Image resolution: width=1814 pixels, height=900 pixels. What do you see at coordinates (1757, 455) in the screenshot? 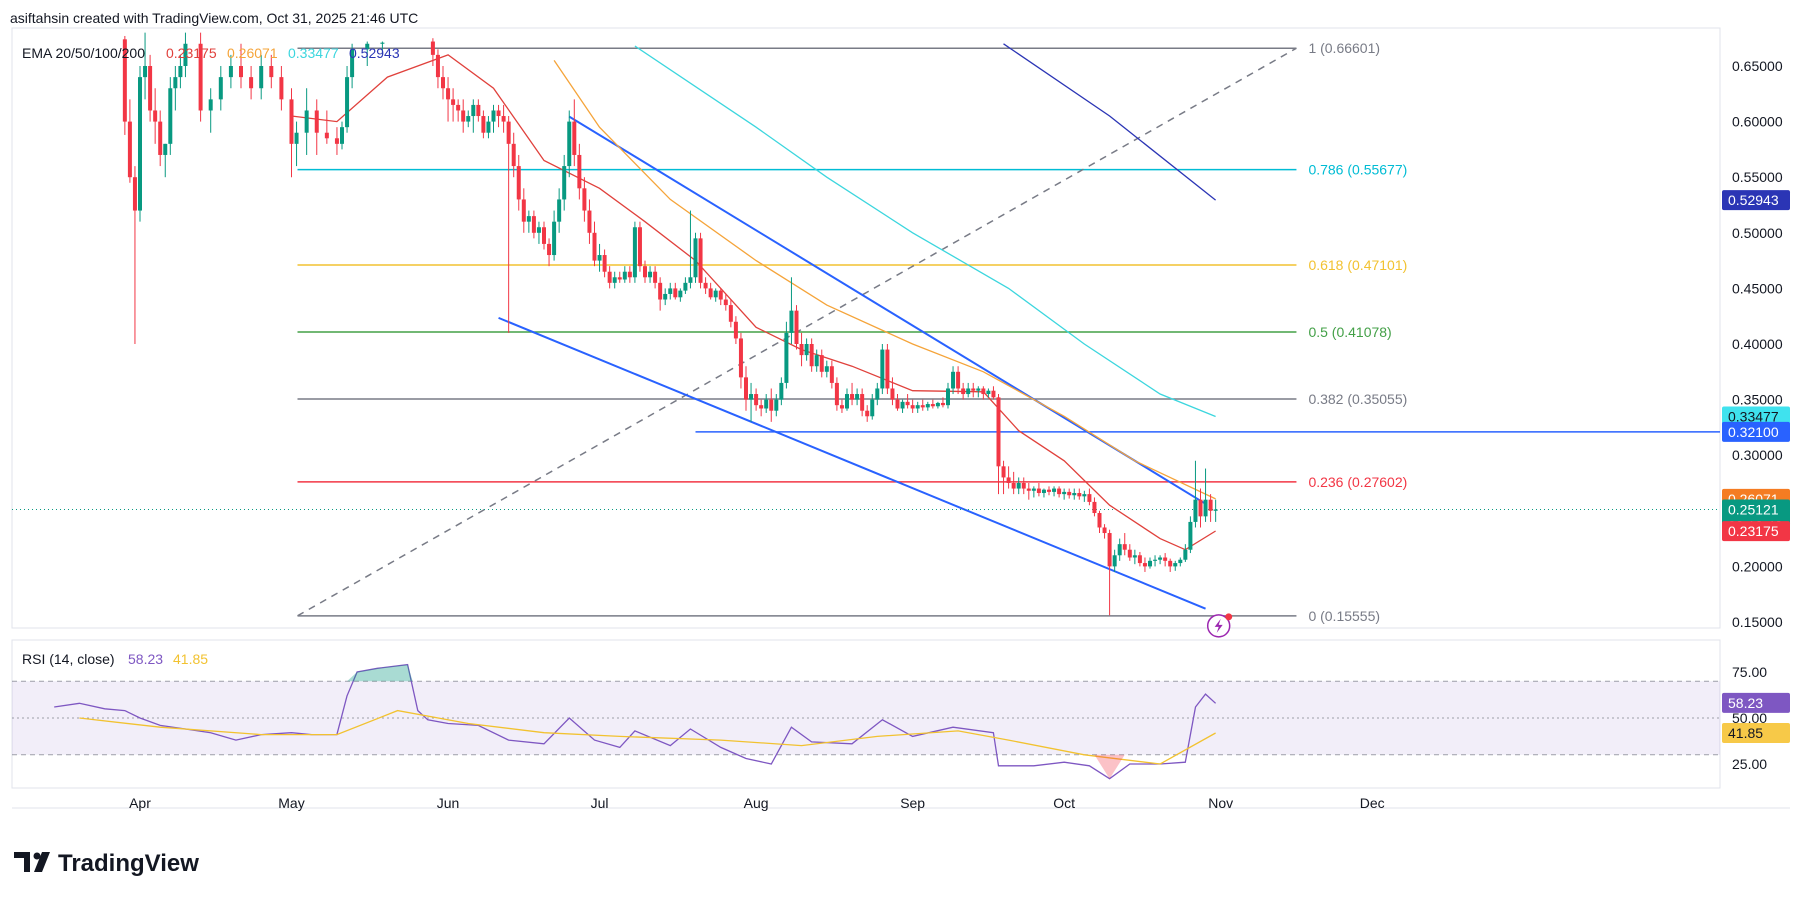
I see `price-tick-label: 0.30000` at bounding box center [1757, 455].